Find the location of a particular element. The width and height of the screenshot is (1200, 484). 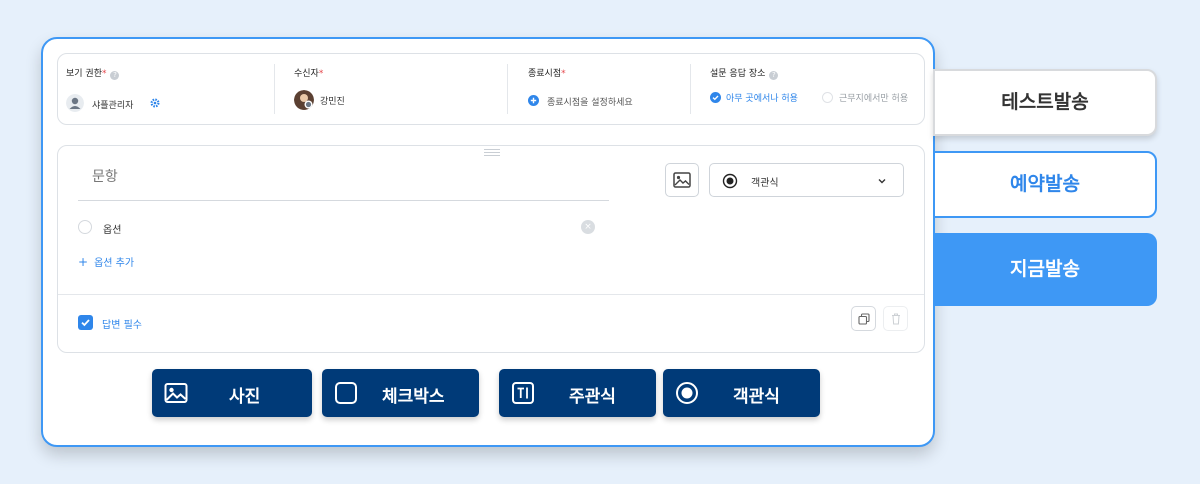

end-time-placeholder: 종료시점을 설정하세요 is located at coordinates (590, 103).